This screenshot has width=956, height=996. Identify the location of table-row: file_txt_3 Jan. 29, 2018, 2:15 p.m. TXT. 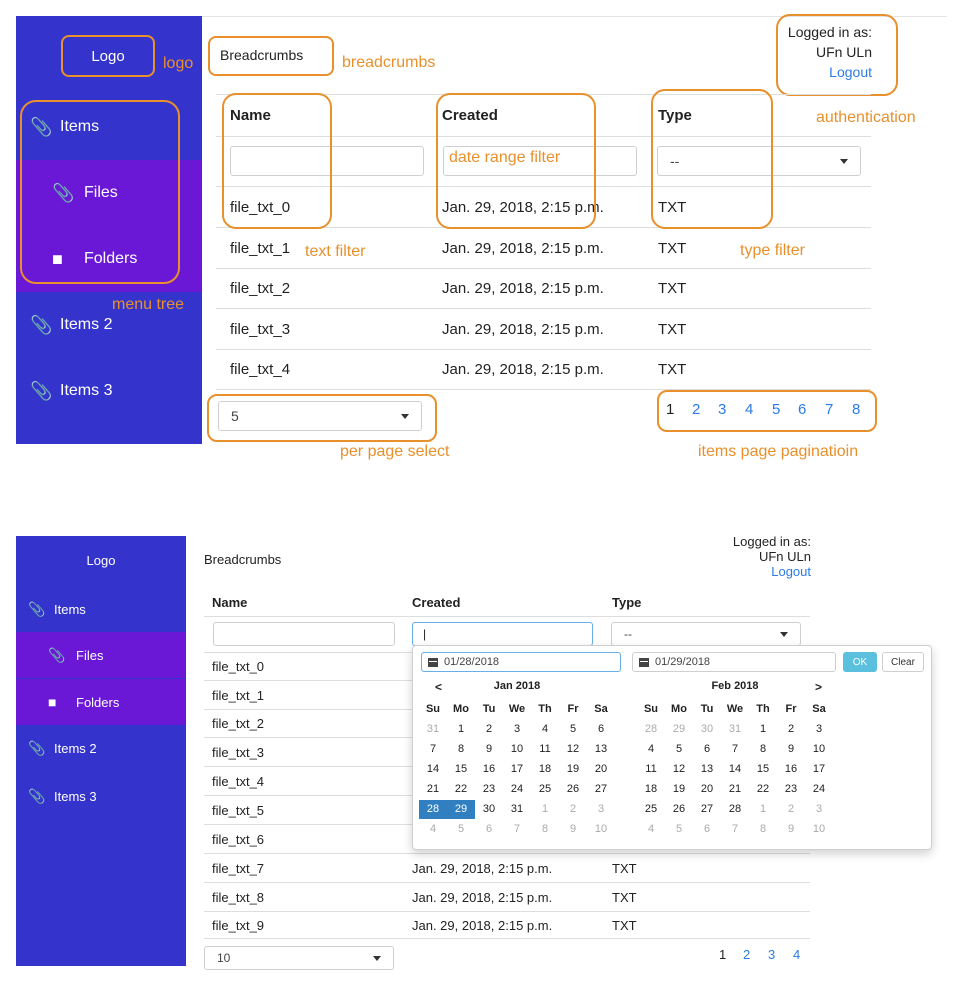
(543, 328).